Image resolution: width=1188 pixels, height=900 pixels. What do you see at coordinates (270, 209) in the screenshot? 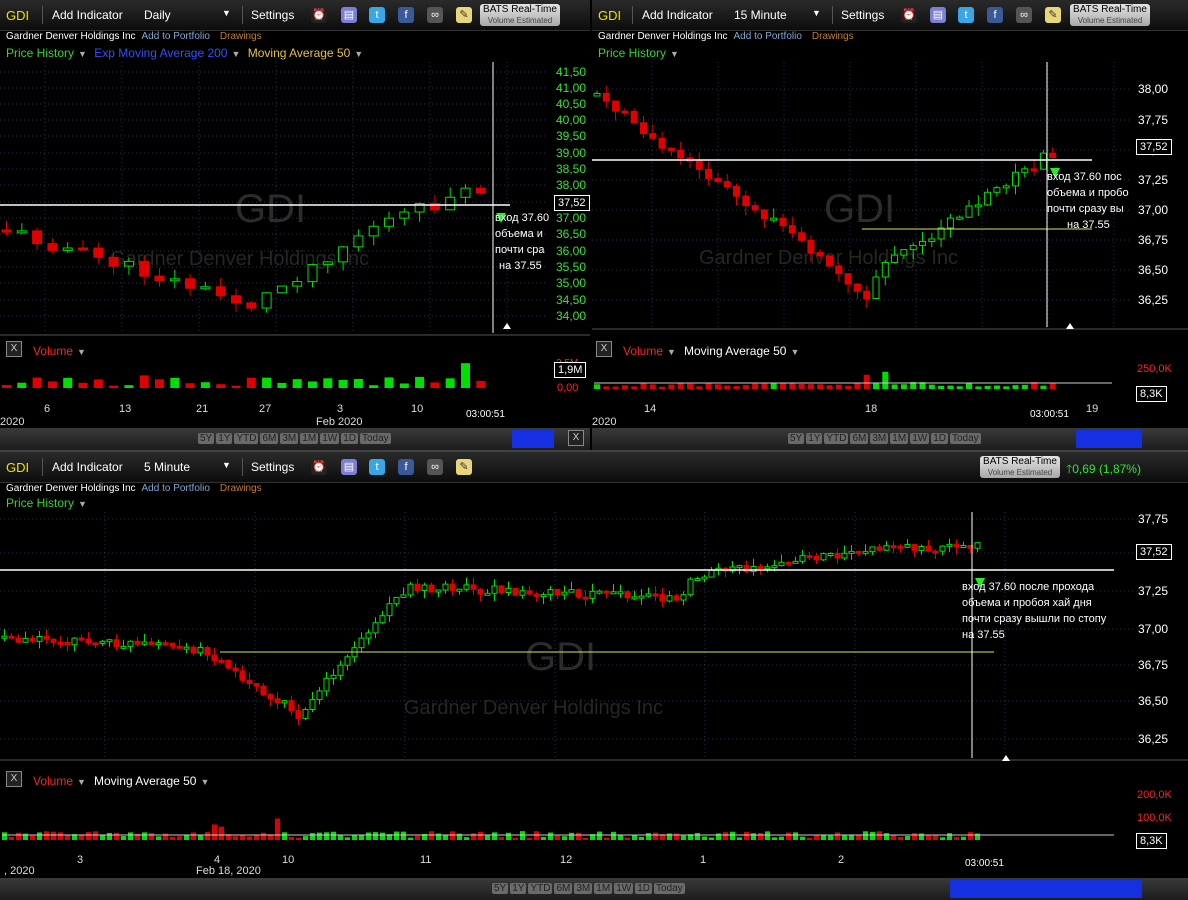
I see `watermark-symbol: GDI` at bounding box center [270, 209].